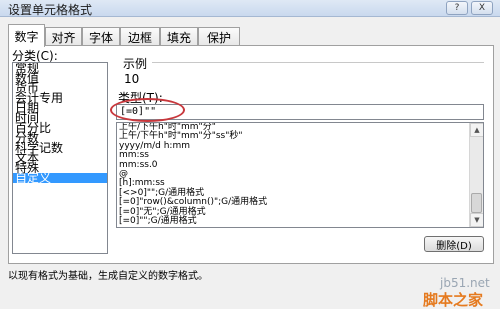 This screenshot has width=500, height=309. I want to click on tab-number: 数字, so click(26, 35).